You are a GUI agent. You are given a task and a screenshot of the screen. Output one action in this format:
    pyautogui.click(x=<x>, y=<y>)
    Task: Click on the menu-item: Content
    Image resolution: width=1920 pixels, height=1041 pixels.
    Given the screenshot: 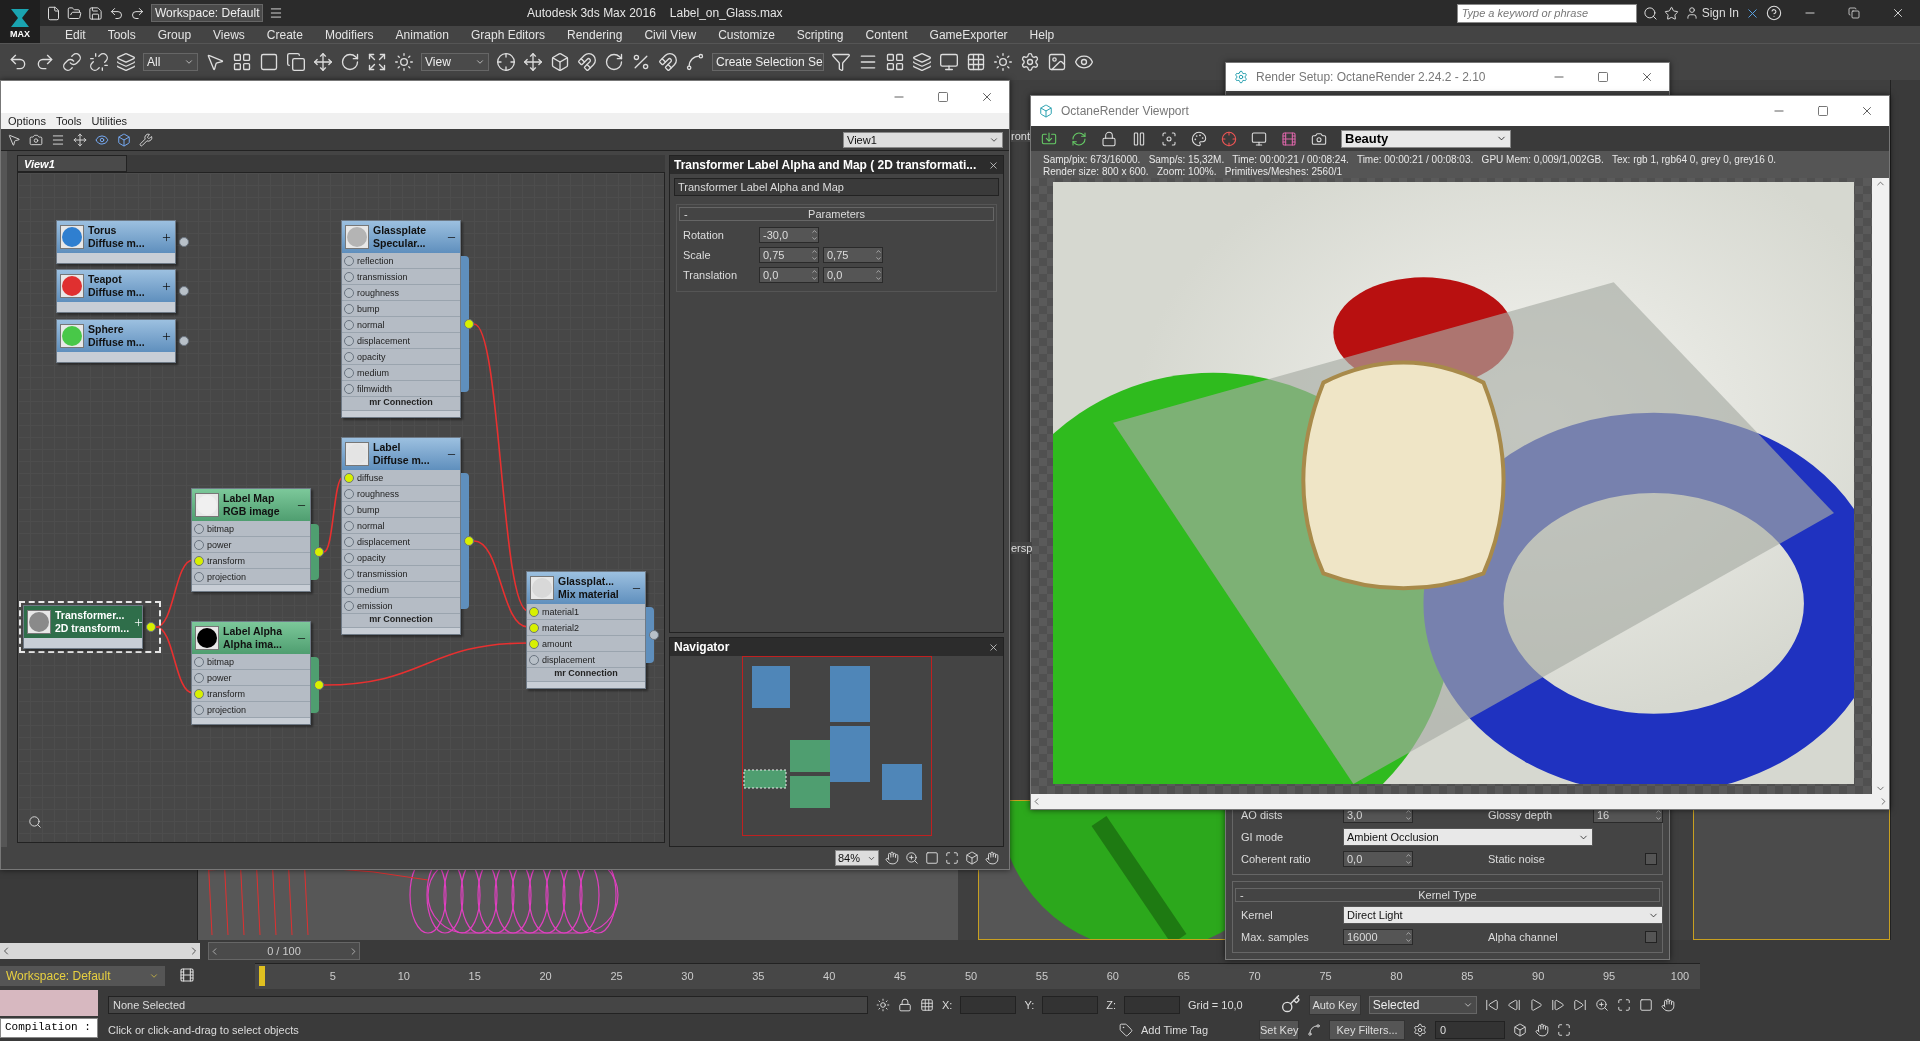 What is the action you would take?
    pyautogui.click(x=886, y=34)
    